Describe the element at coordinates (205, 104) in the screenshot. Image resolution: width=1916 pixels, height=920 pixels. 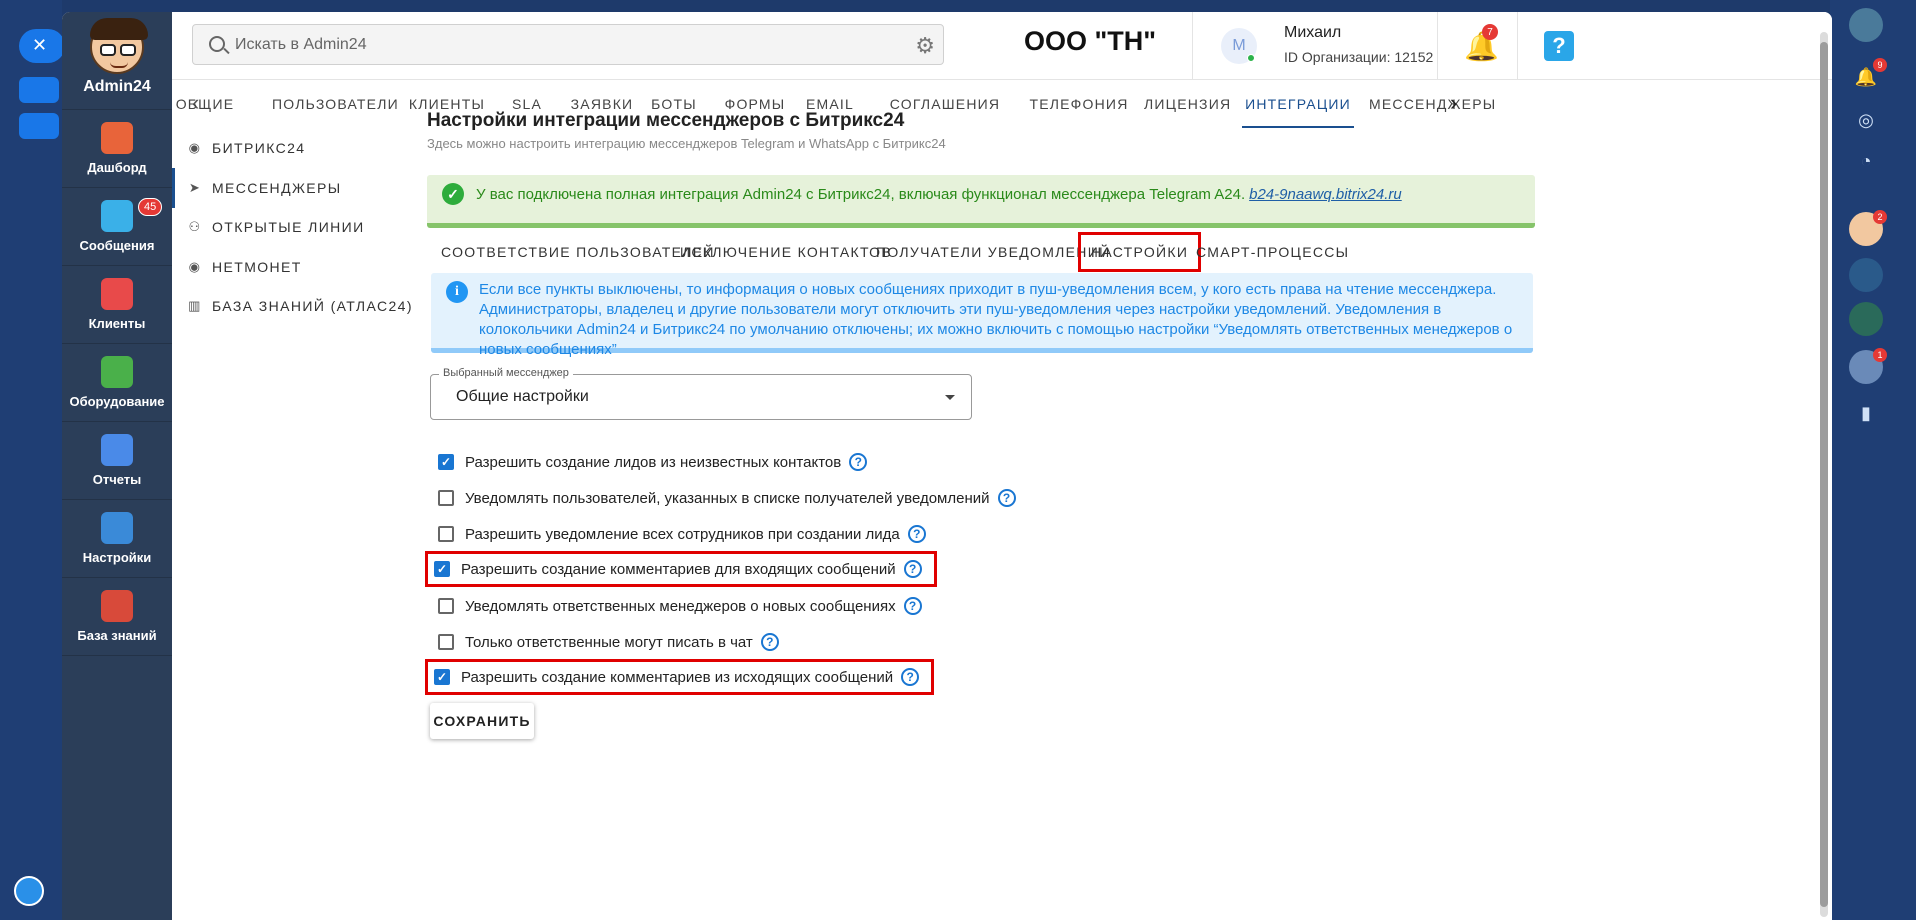
I see `tab-0: ОБЩИЕ` at that location.